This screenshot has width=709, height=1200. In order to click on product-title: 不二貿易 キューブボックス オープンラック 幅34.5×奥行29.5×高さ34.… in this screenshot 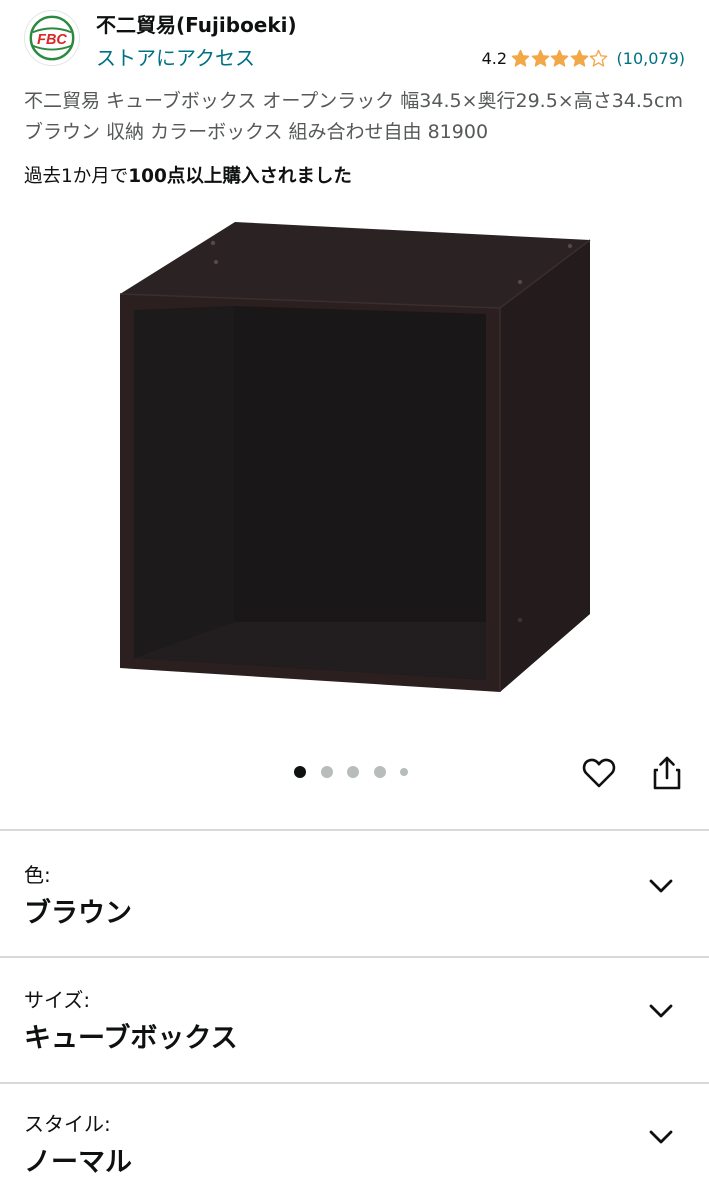, I will do `click(353, 116)`.